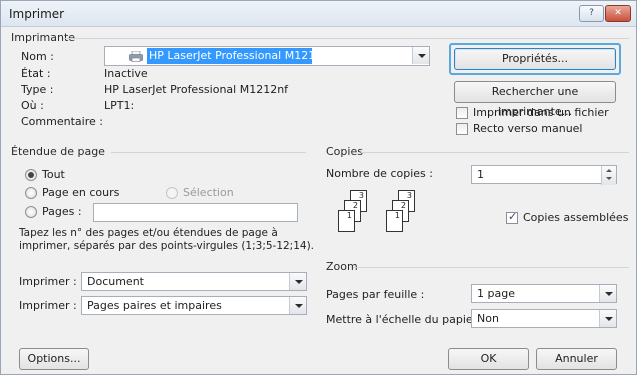  What do you see at coordinates (196, 89) in the screenshot?
I see `printer-type-value: HP LaserJet Professional M1212nf` at bounding box center [196, 89].